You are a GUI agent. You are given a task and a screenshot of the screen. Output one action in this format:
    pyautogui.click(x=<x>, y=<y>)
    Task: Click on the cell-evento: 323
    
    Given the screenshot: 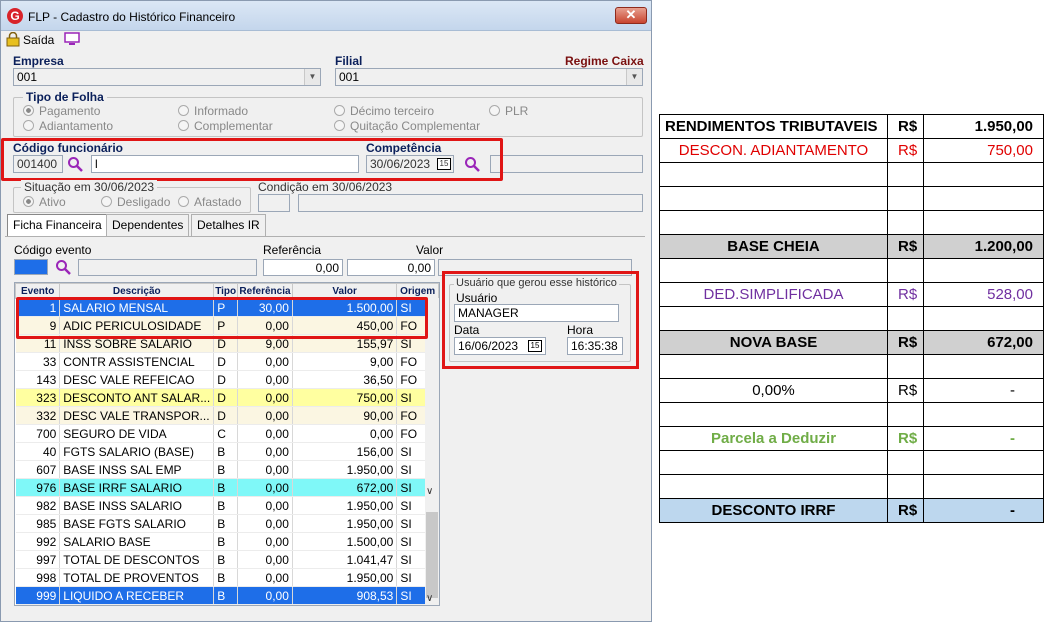 What is the action you would take?
    pyautogui.click(x=38, y=397)
    